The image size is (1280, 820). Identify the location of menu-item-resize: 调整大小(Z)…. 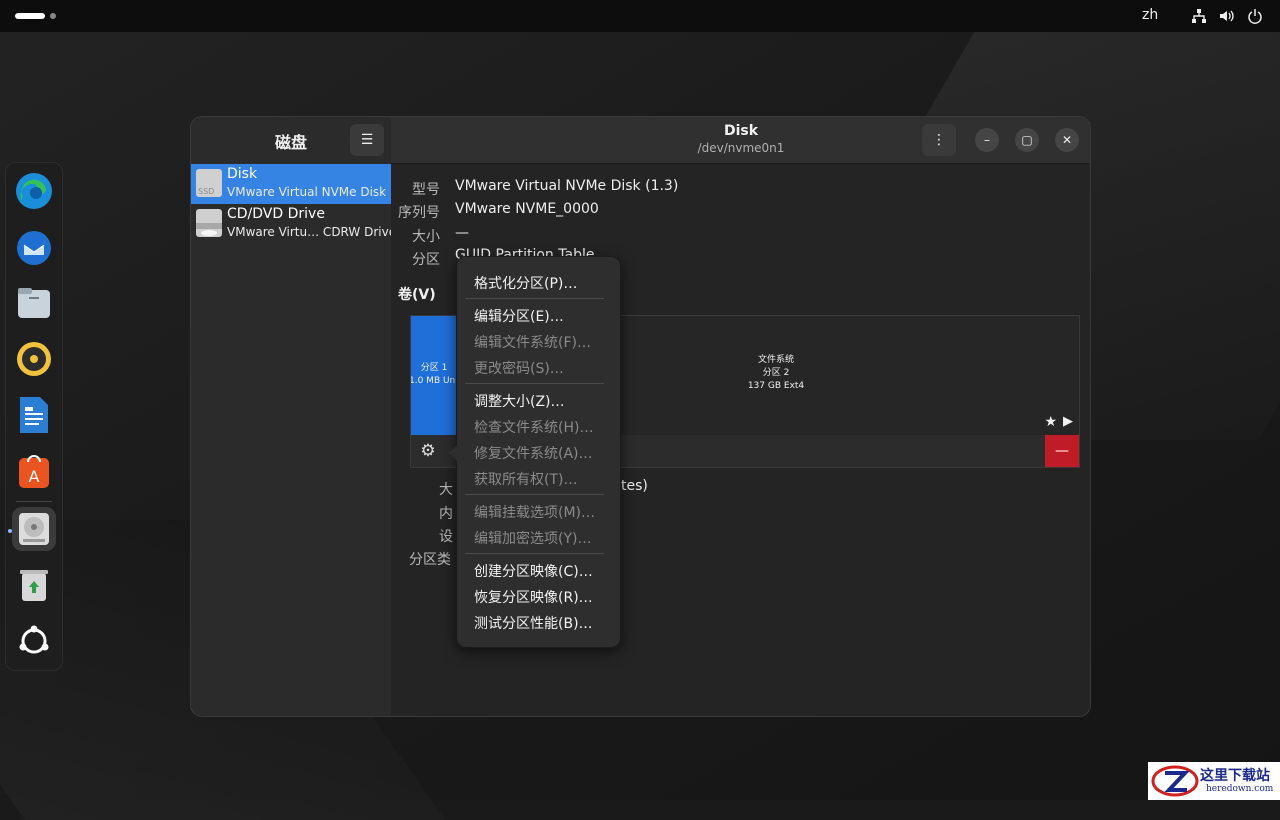
(519, 401).